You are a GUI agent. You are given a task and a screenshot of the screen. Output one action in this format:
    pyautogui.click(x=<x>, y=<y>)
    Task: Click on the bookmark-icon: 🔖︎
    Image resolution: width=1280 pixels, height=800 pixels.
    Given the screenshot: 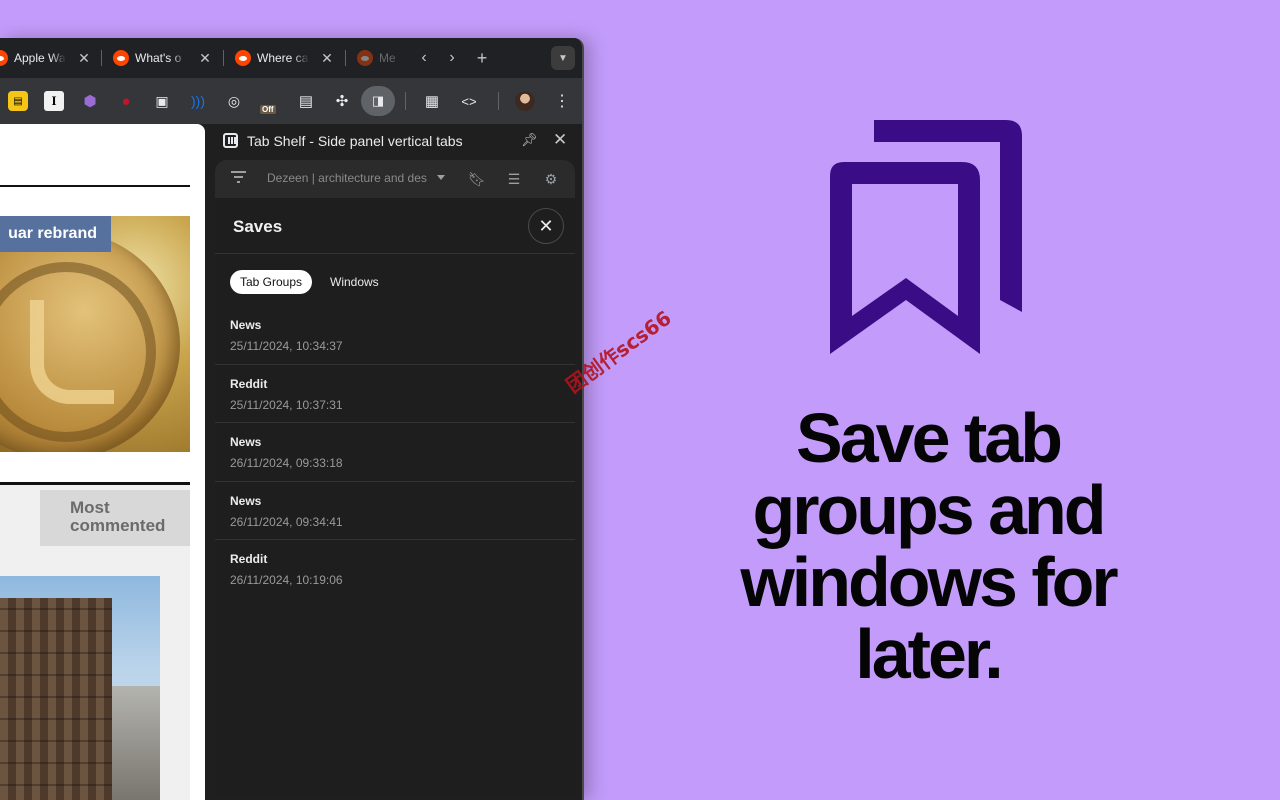 What is the action you would take?
    pyautogui.click(x=477, y=179)
    